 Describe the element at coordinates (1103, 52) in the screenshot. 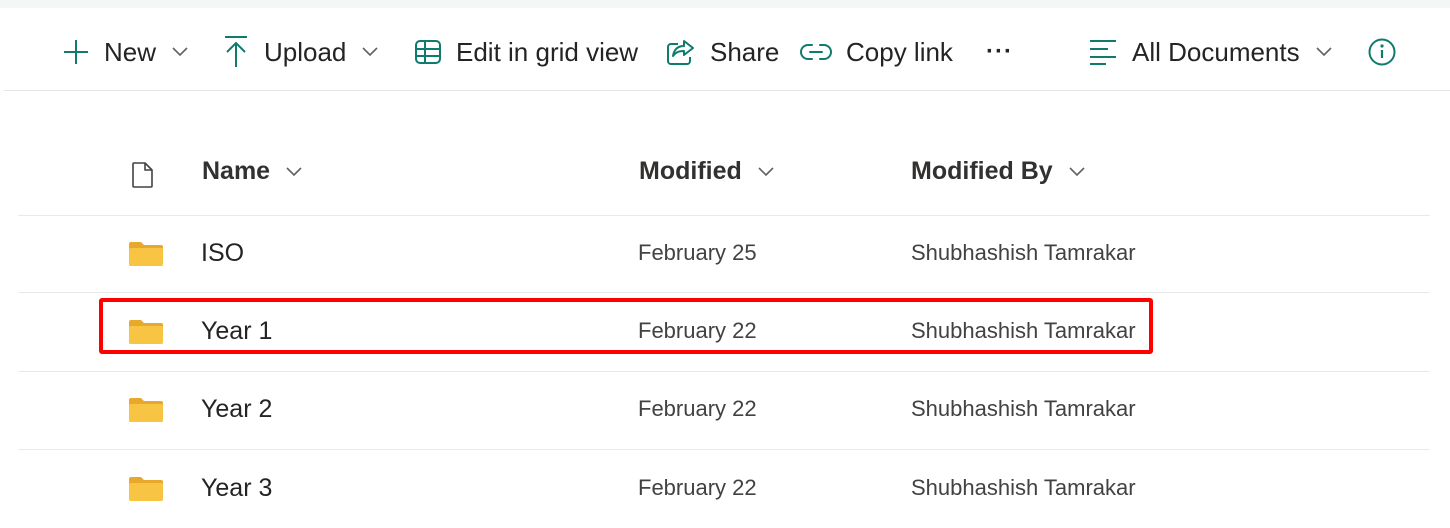

I see `view-list-icon` at that location.